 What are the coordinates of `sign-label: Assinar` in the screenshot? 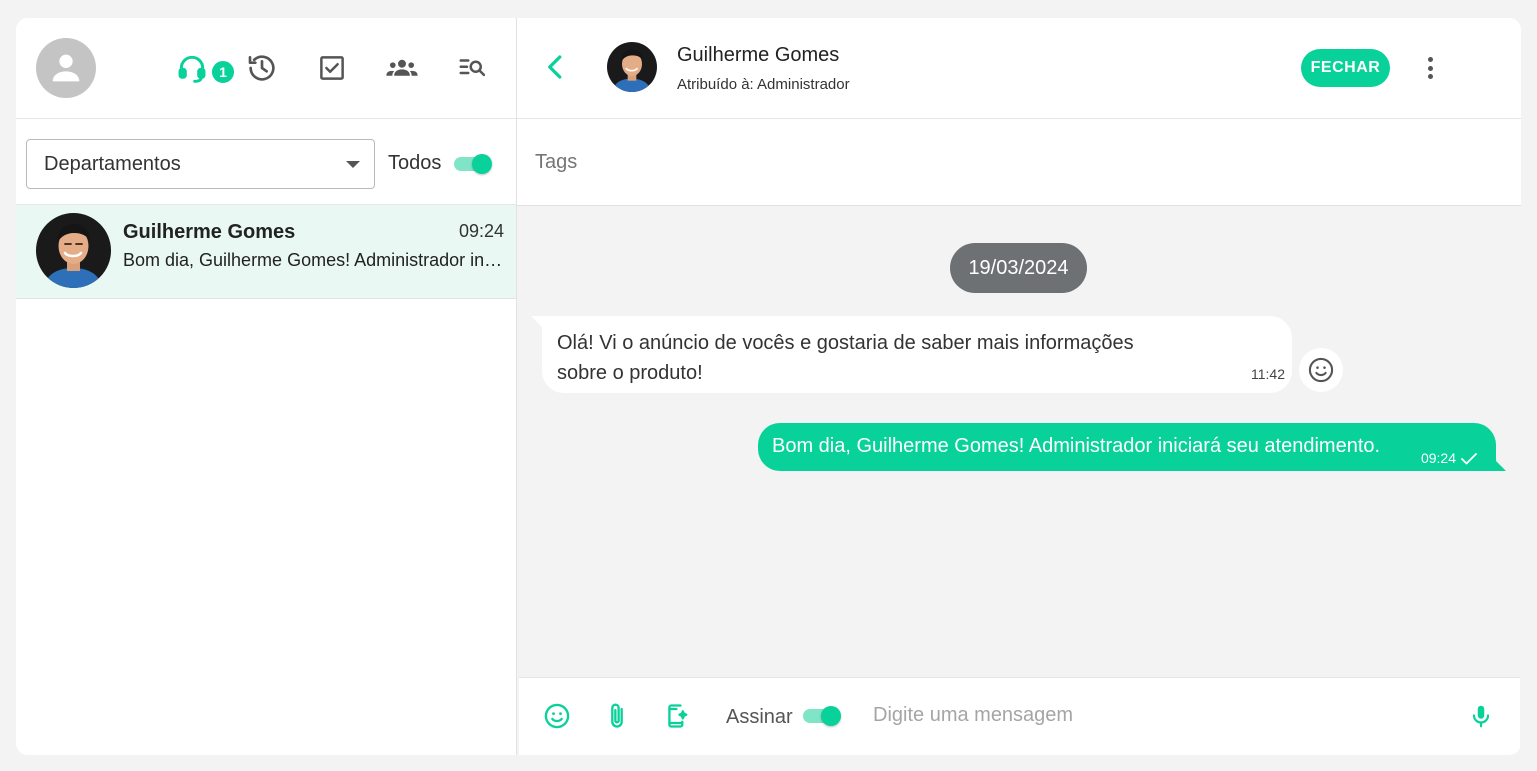 It's located at (759, 717).